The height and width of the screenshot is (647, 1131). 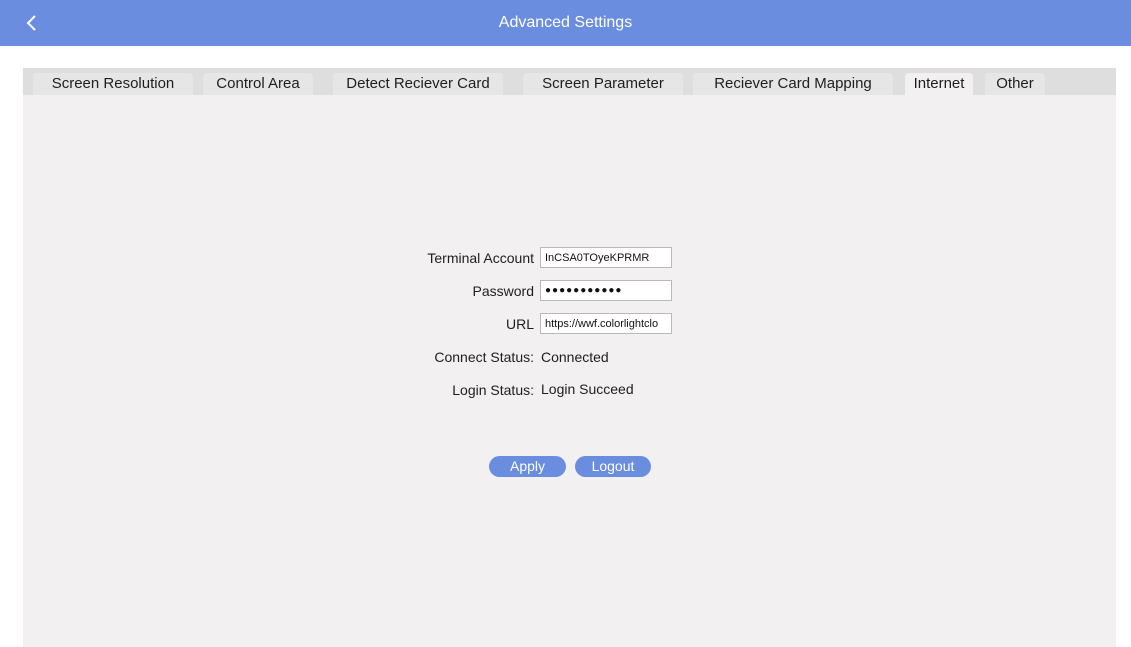 I want to click on password-label: Password, so click(x=503, y=291).